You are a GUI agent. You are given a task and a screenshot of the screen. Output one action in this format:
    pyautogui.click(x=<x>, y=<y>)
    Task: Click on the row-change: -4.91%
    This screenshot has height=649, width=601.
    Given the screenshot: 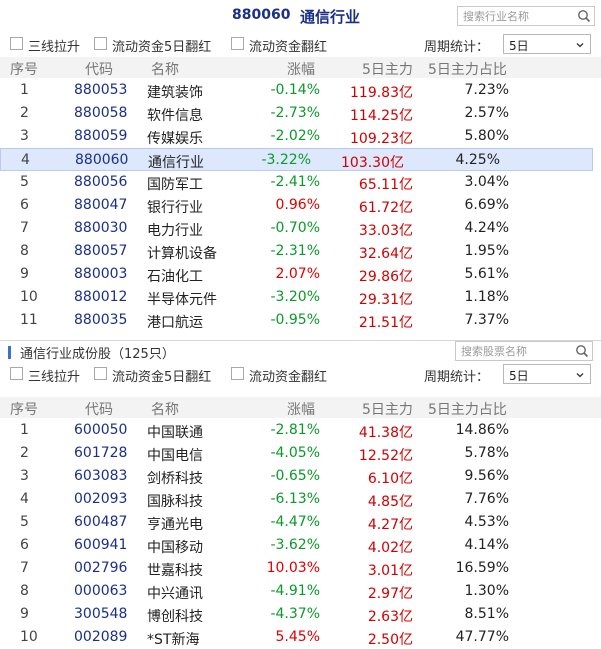 What is the action you would take?
    pyautogui.click(x=295, y=591)
    